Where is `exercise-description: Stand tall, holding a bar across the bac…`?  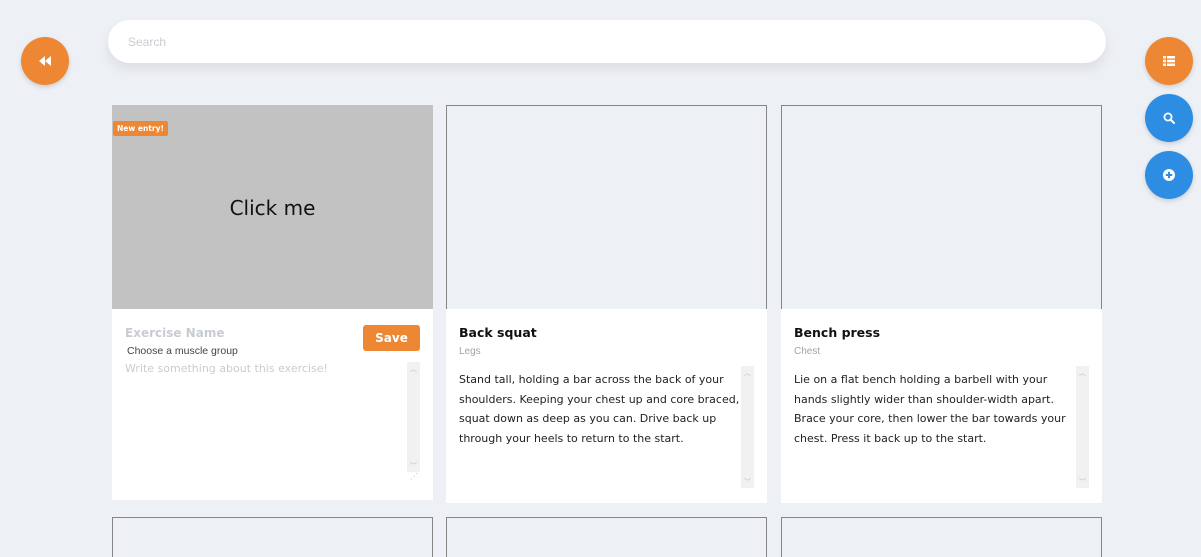 exercise-description: Stand tall, holding a bar across the bac… is located at coordinates (599, 409).